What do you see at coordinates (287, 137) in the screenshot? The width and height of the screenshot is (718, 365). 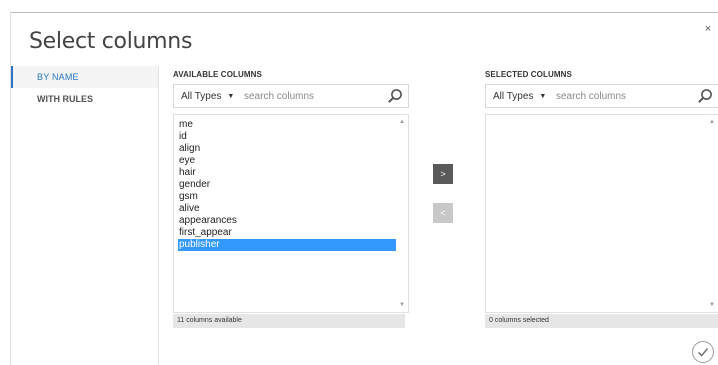 I see `list-item: id` at bounding box center [287, 137].